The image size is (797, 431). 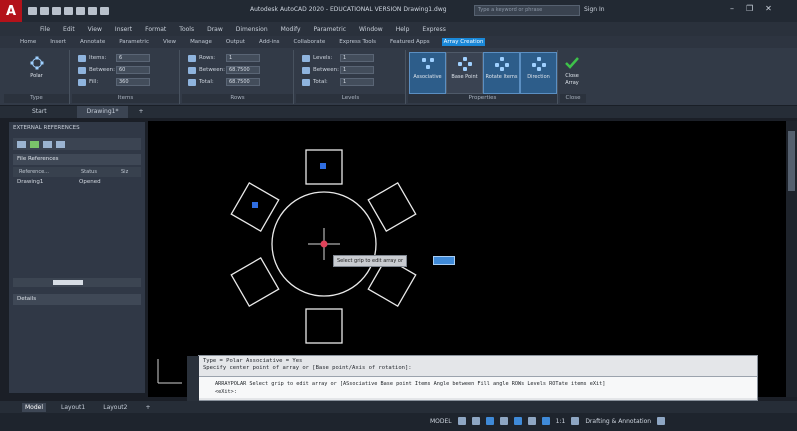 What do you see at coordinates (791, 161) in the screenshot?
I see `vertical-scroll-thumb` at bounding box center [791, 161].